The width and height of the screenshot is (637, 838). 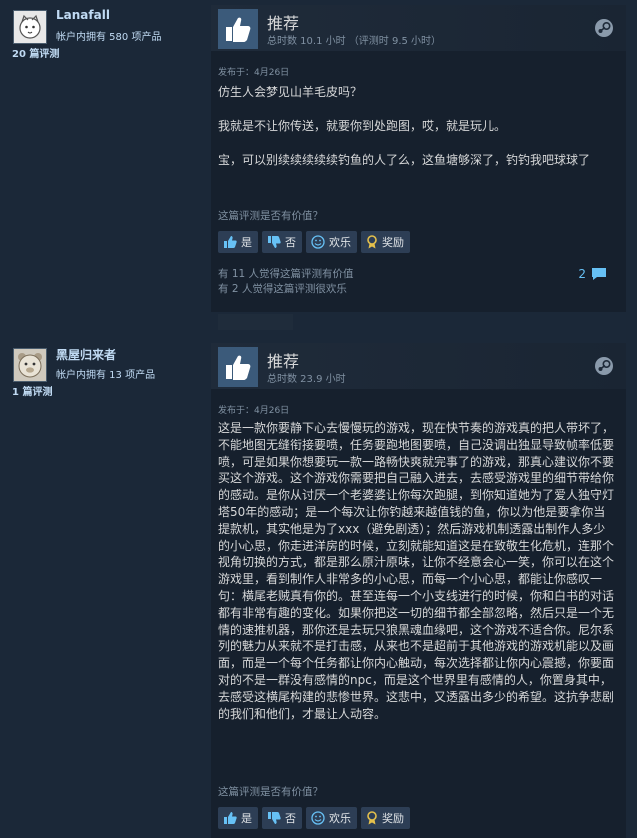 What do you see at coordinates (282, 289) in the screenshot?
I see `funny-count: 有 2 人觉得这篇评测很欢乐` at bounding box center [282, 289].